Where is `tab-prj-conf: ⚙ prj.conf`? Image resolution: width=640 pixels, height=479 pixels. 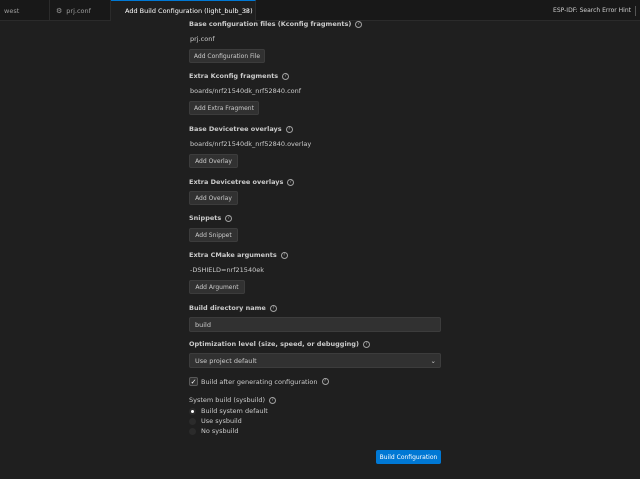 tab-prj-conf: ⚙ prj.conf is located at coordinates (80, 10).